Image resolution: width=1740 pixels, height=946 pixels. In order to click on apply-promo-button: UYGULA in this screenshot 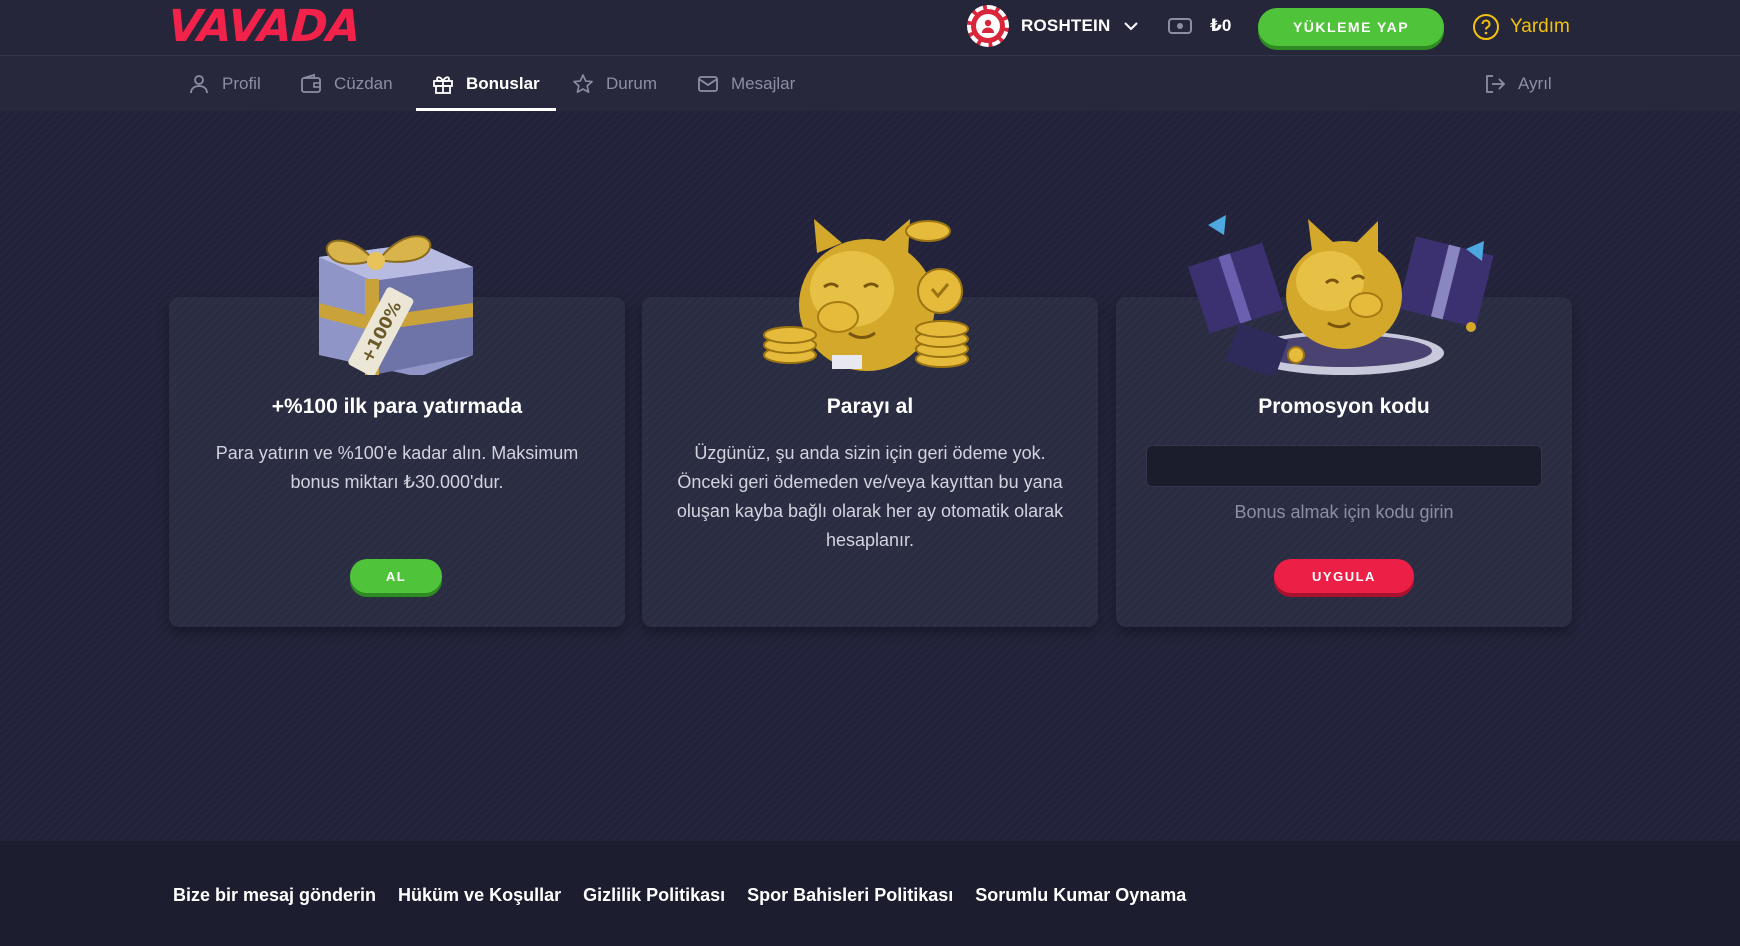, I will do `click(1344, 576)`.